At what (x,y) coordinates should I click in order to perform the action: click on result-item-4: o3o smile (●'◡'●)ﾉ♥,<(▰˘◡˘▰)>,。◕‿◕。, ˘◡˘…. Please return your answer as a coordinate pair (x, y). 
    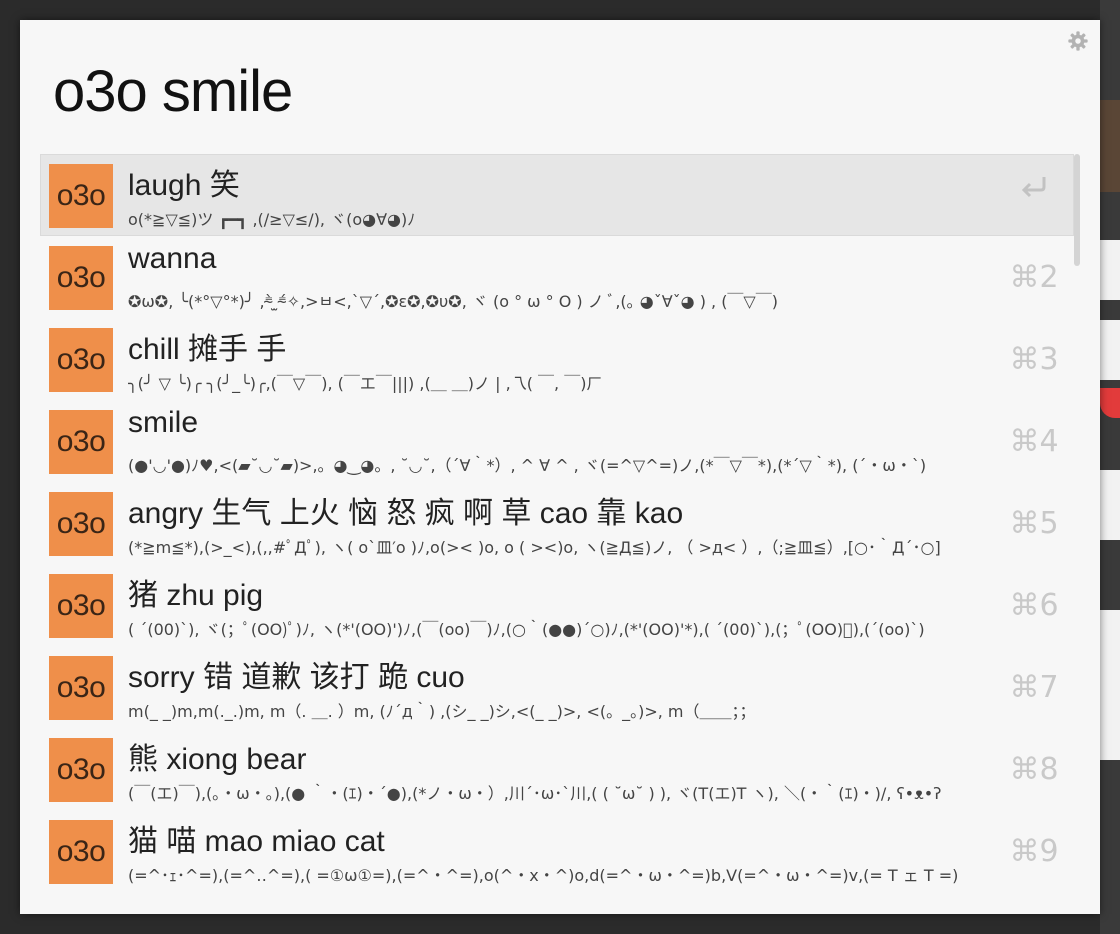
    Looking at the image, I should click on (557, 441).